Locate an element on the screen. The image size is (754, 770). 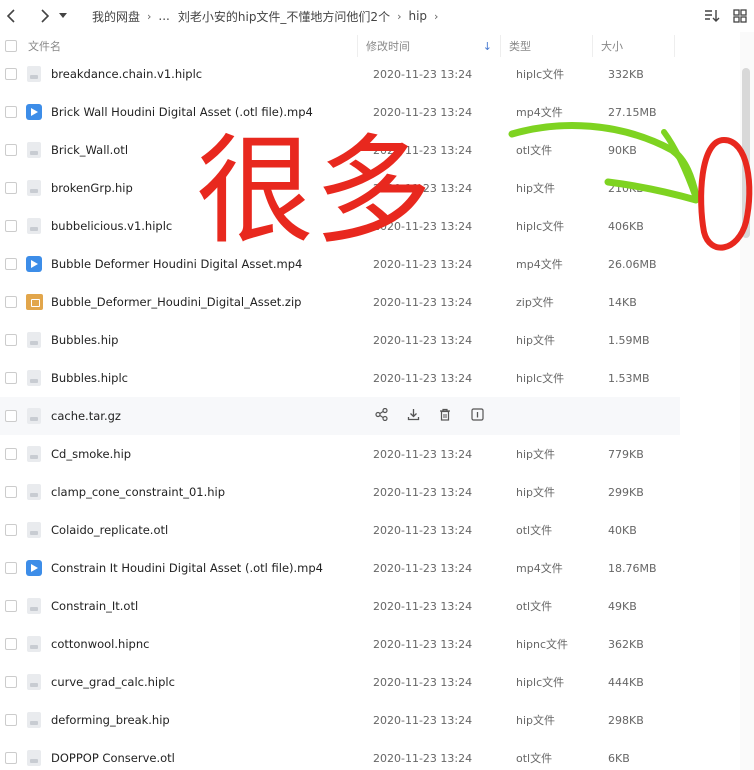
file-name: cottonwool.hipnc is located at coordinates (208, 644).